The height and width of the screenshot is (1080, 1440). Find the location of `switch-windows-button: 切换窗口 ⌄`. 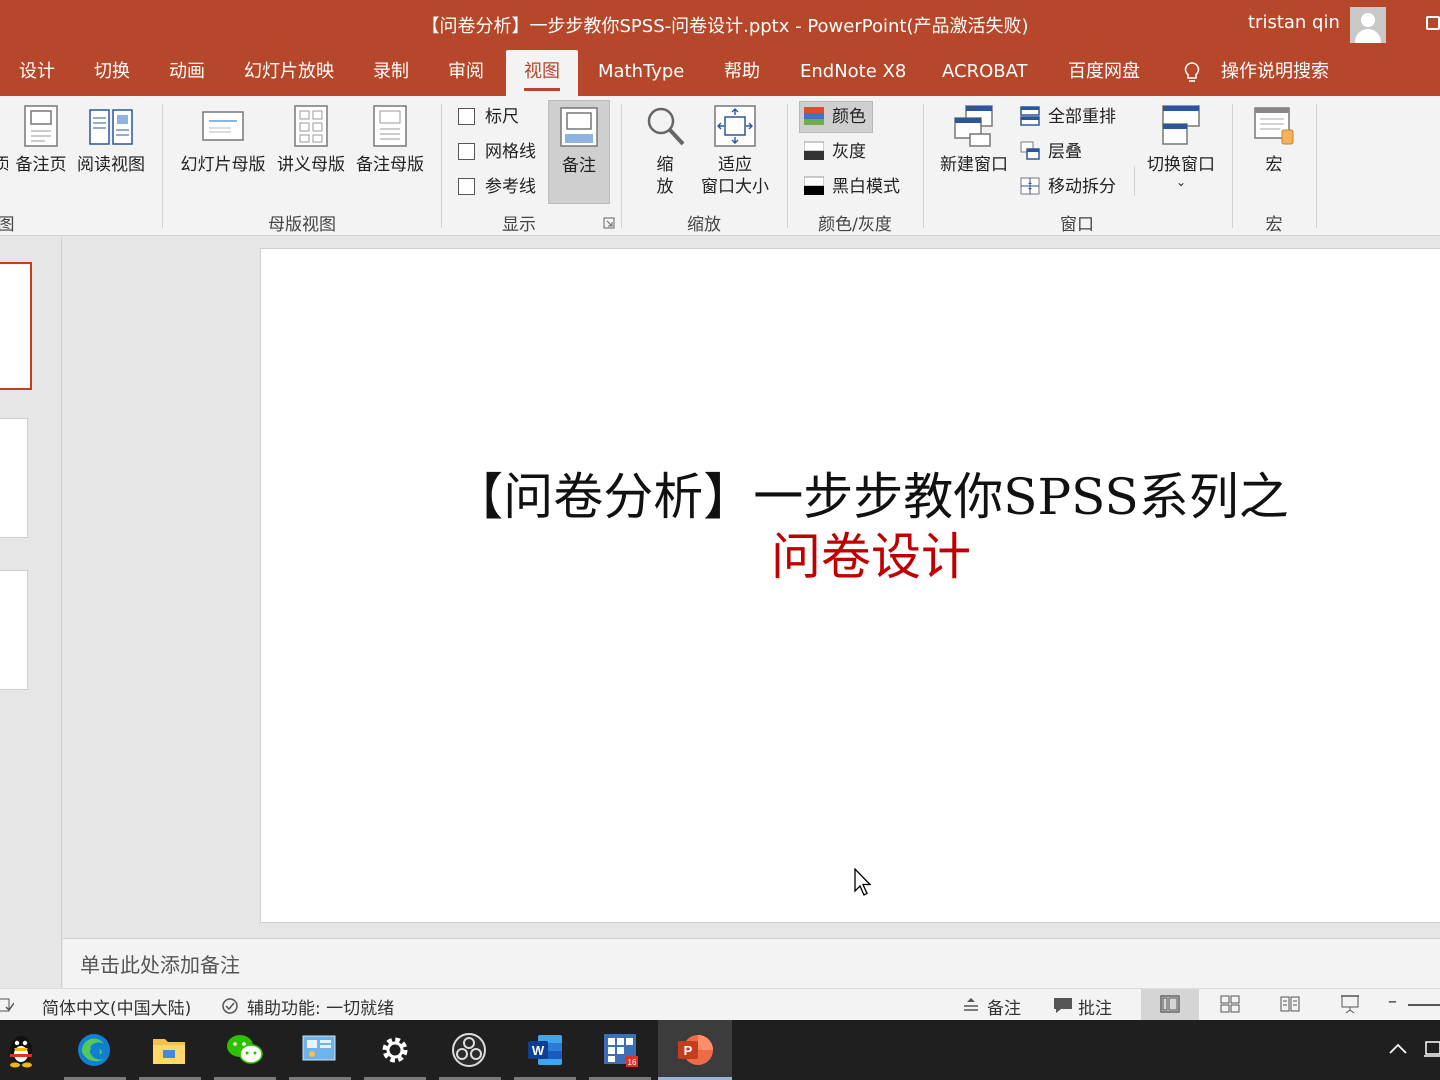

switch-windows-button: 切换窗口 ⌄ is located at coordinates (1181, 146).